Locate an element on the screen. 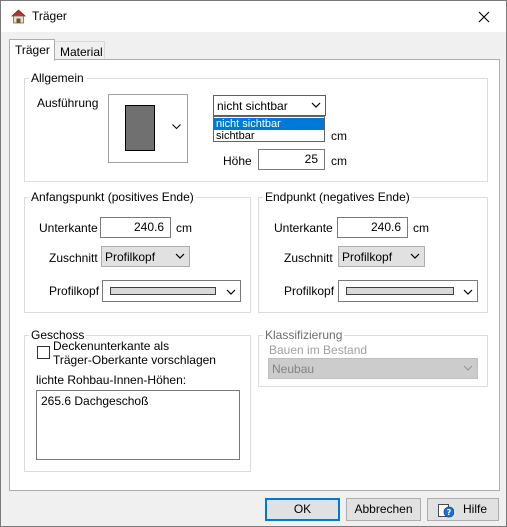  end-unterkante-label: Unterkante is located at coordinates (303, 228).